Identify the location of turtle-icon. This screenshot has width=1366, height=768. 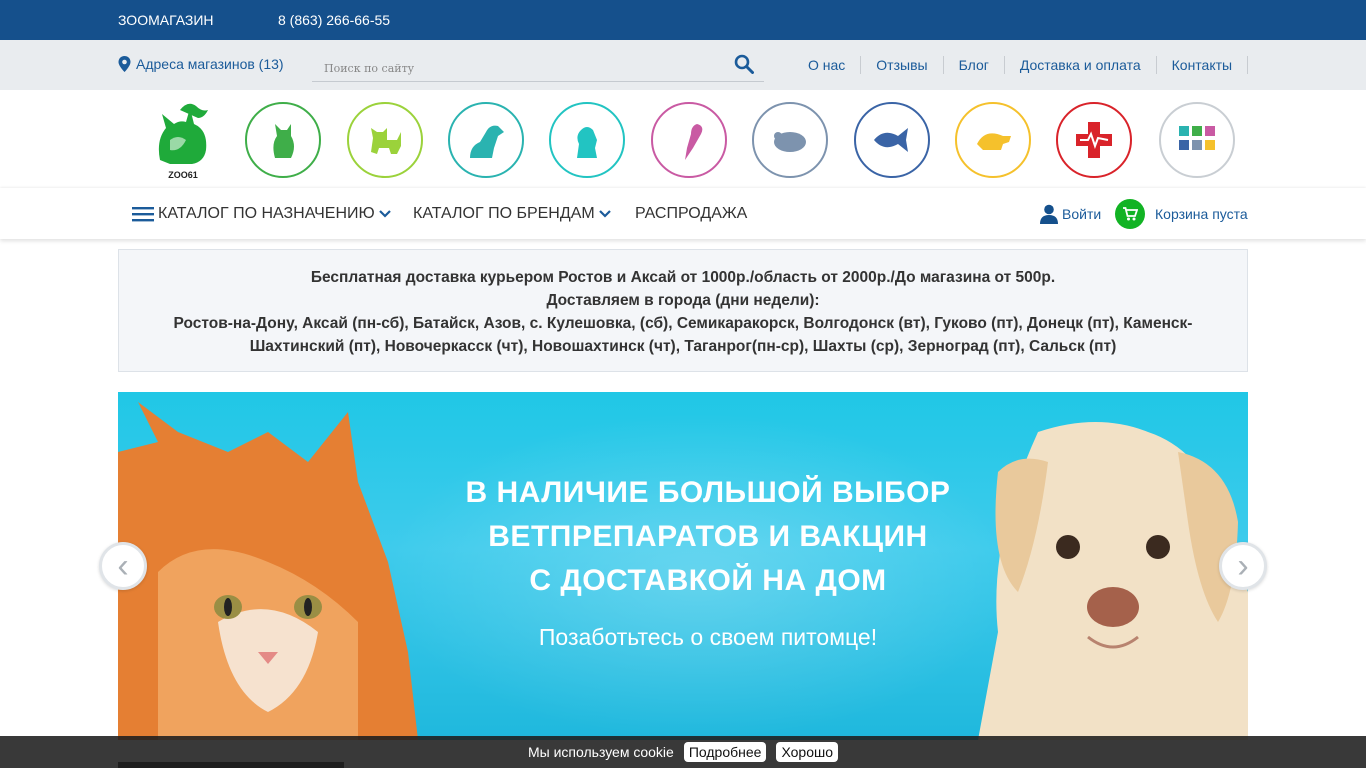
(994, 141).